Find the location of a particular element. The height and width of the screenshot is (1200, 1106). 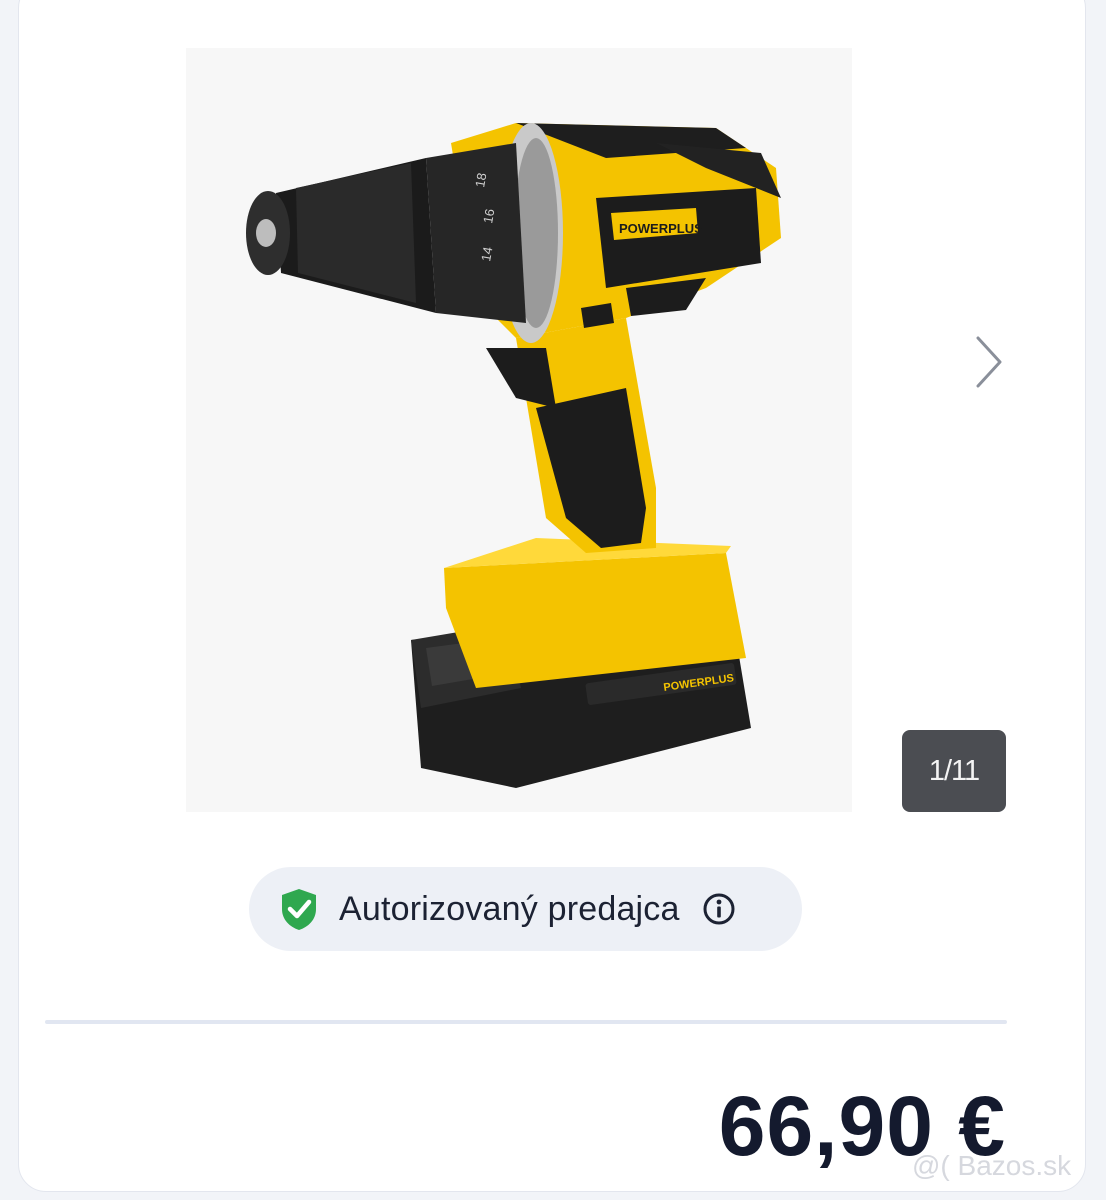

svg-text: 18 is located at coordinates (480, 180).